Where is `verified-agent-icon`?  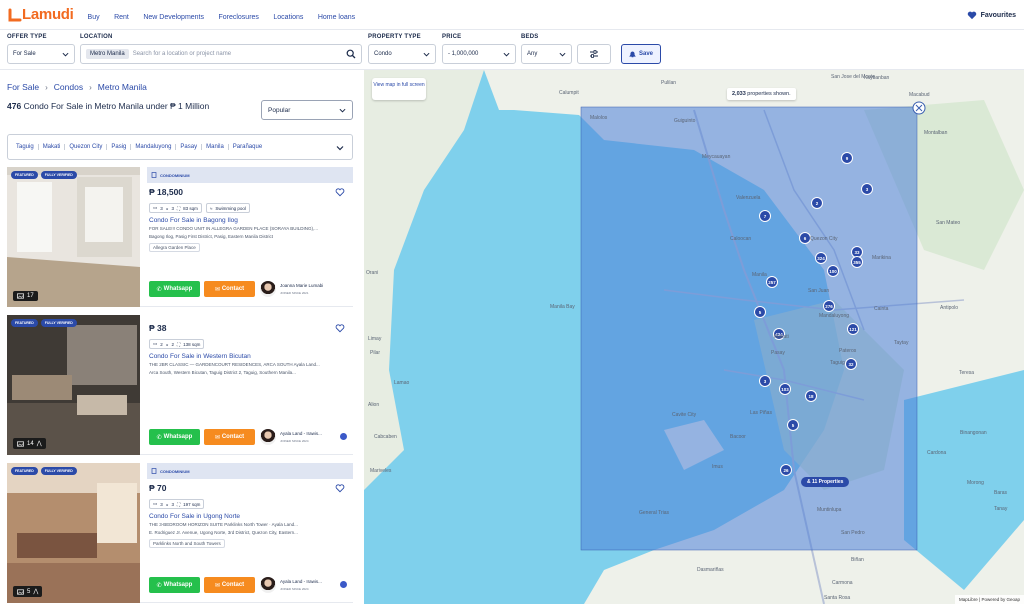 verified-agent-icon is located at coordinates (343, 584).